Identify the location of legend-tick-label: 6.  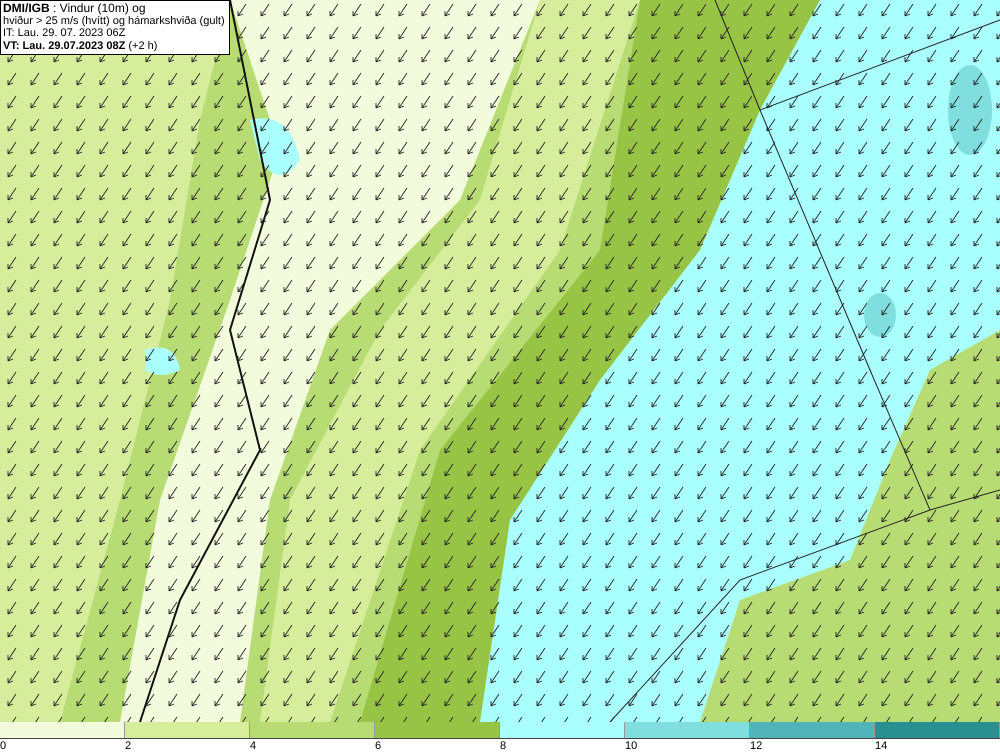
(378, 746).